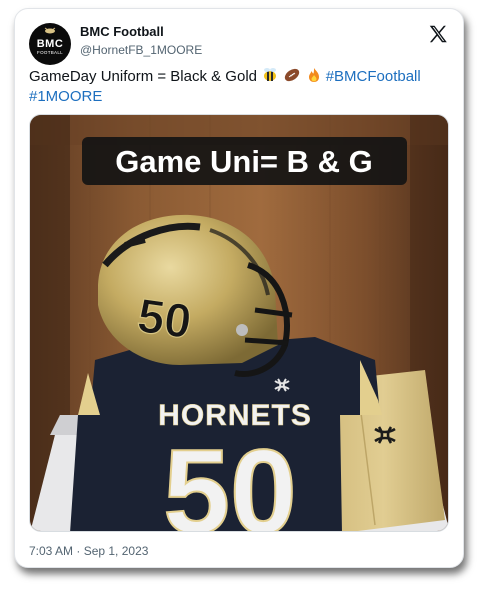  Describe the element at coordinates (438, 34) in the screenshot. I see `x-logo-icon` at that location.